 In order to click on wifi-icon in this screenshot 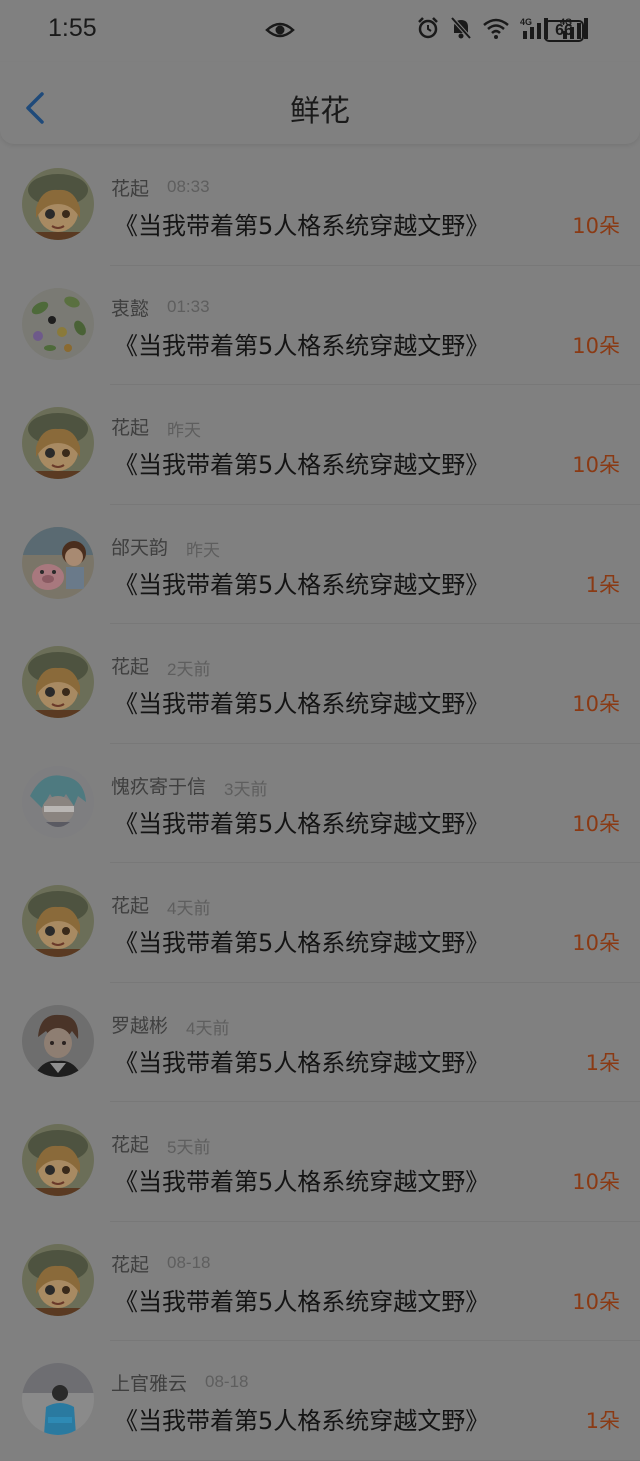, I will do `click(496, 28)`.